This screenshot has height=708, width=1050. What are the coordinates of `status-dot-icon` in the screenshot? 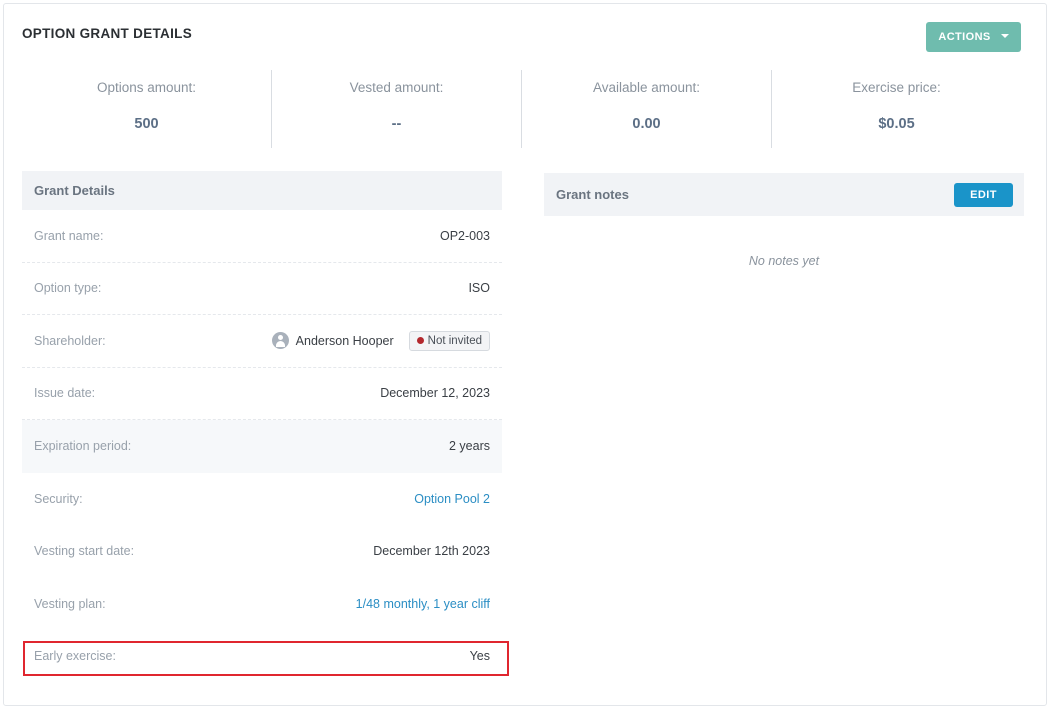 It's located at (420, 341).